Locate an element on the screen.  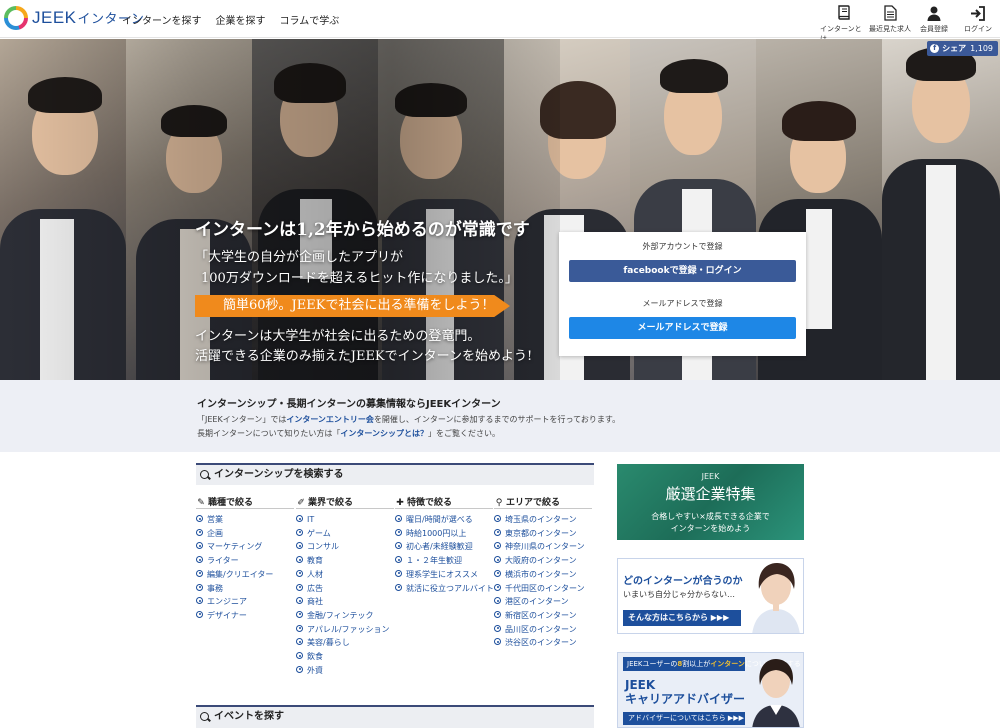
search-link: 商社 is located at coordinates (345, 602).